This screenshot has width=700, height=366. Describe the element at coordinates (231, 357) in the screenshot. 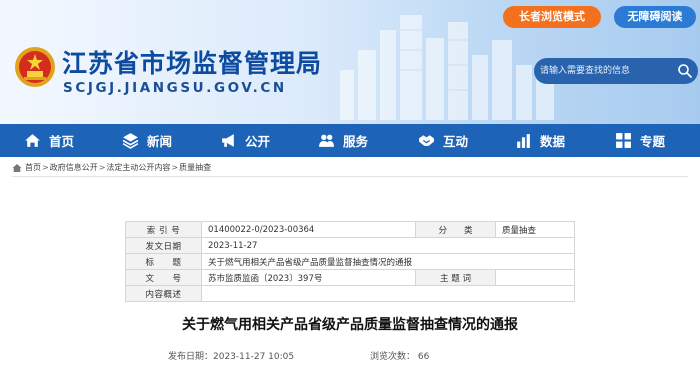

I see `publish-time: 发布日期：2023-11-27 10:05` at that location.